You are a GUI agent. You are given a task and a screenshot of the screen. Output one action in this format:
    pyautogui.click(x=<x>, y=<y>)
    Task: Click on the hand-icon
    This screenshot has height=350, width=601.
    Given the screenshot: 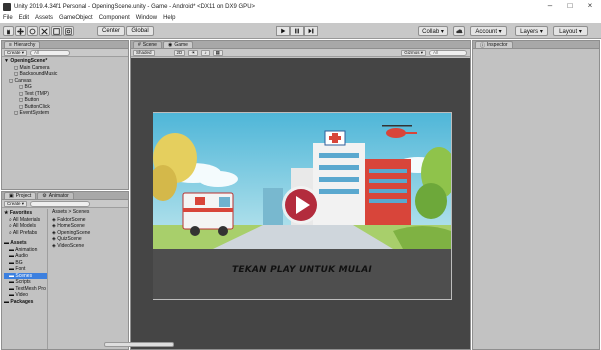 What is the action you would take?
    pyautogui.click(x=8, y=31)
    